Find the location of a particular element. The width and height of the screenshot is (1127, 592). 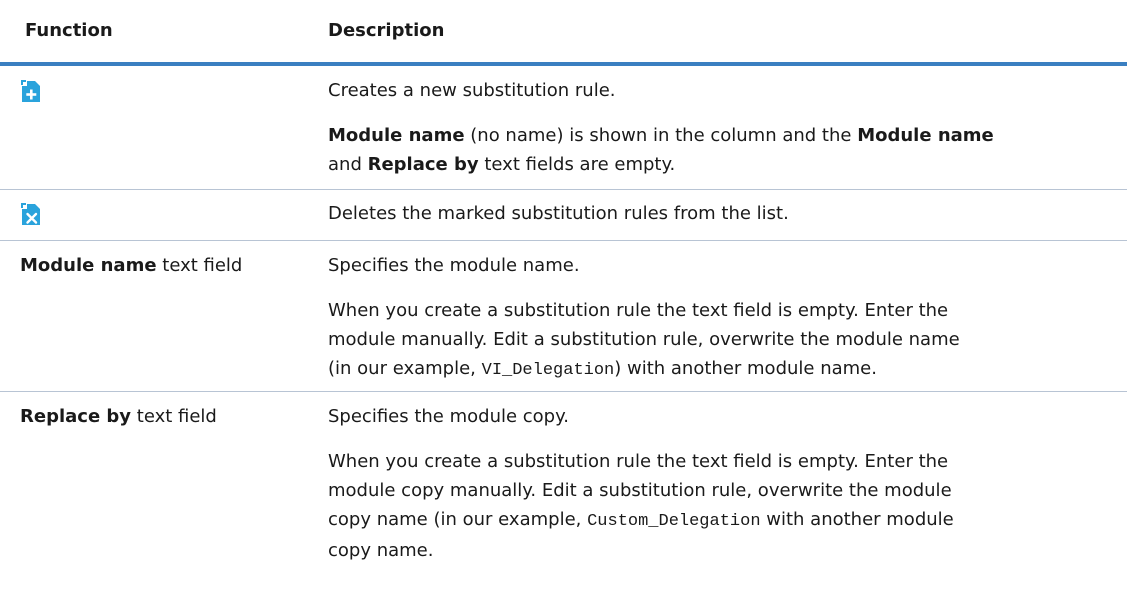

header-description: Description is located at coordinates (386, 30).